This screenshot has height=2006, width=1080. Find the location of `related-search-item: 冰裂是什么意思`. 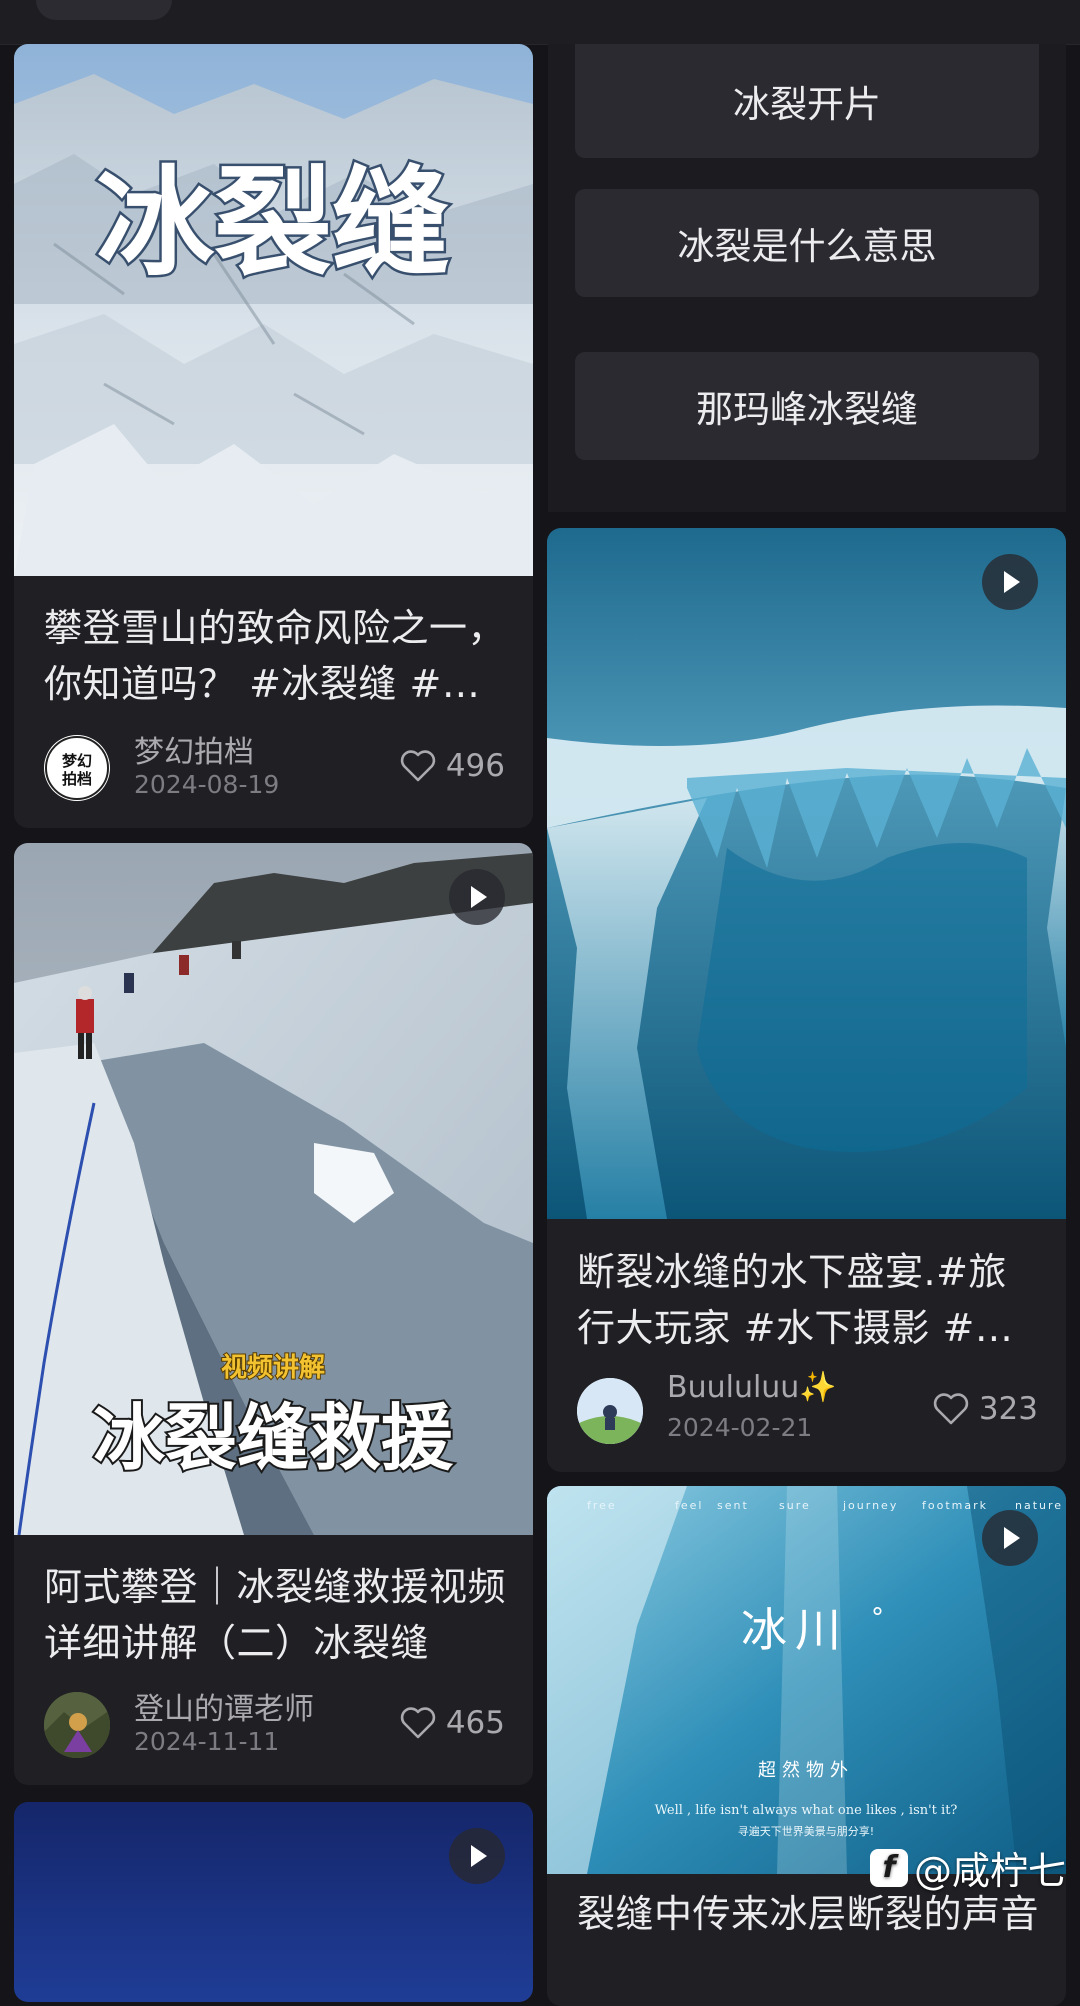

related-search-item: 冰裂是什么意思 is located at coordinates (807, 243).